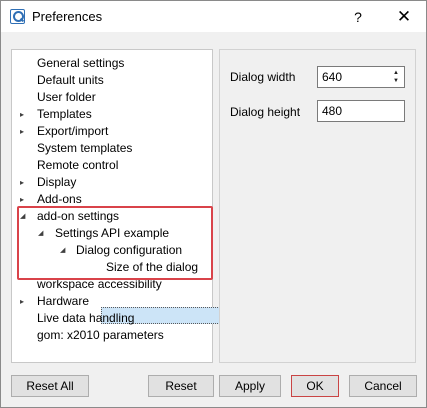 This screenshot has height=408, width=427. Describe the element at coordinates (72, 131) in the screenshot. I see `tree-item-export-import: Export/import` at that location.